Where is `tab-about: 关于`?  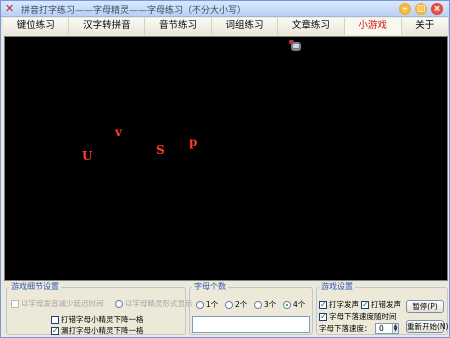 tab-about: 关于 is located at coordinates (425, 26).